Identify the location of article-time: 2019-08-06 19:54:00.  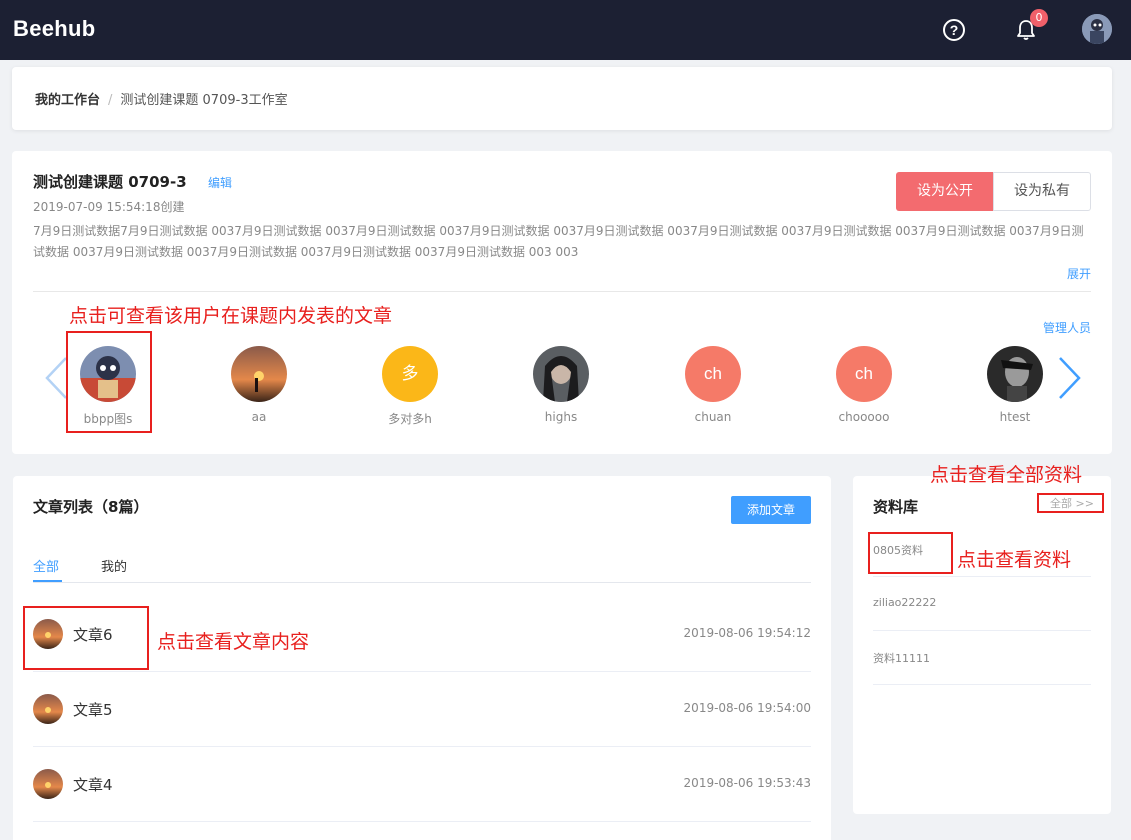
(747, 708).